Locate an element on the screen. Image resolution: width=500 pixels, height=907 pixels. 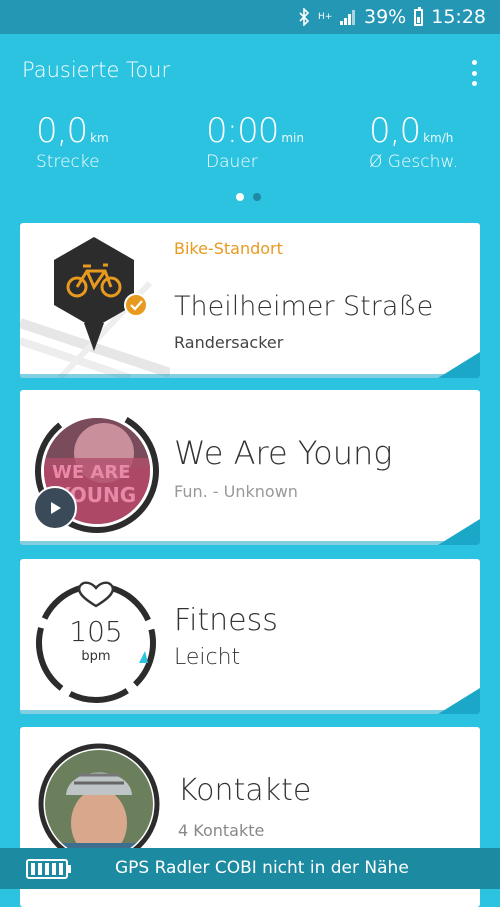
device-status-bar: GPS Radler COBI nicht in der Nähe is located at coordinates (250, 868).